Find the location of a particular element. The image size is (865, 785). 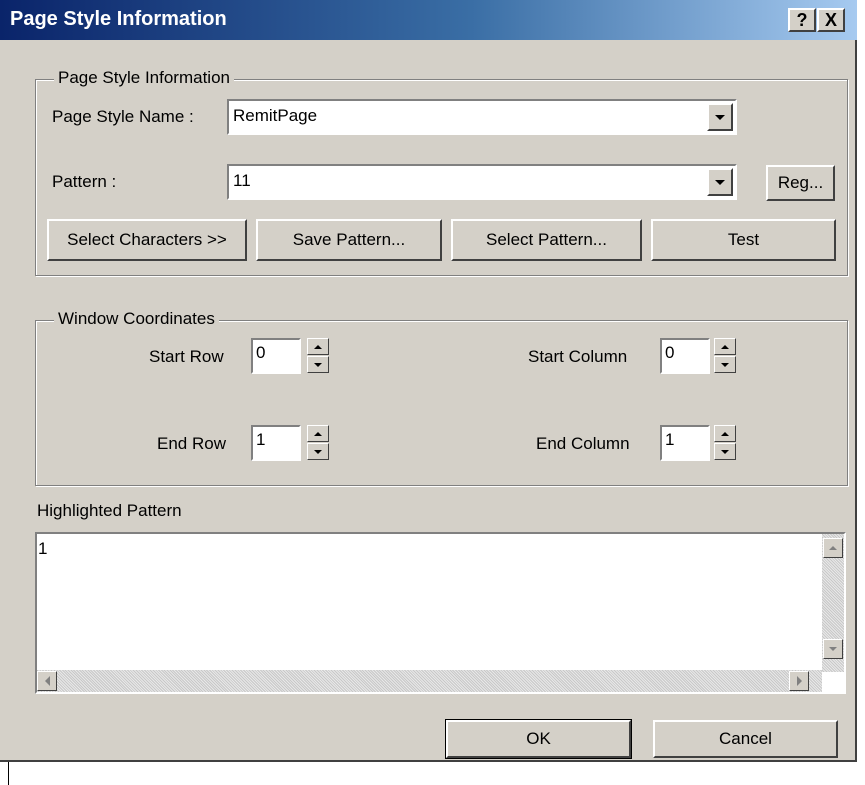

end-row-decrement is located at coordinates (318, 451).